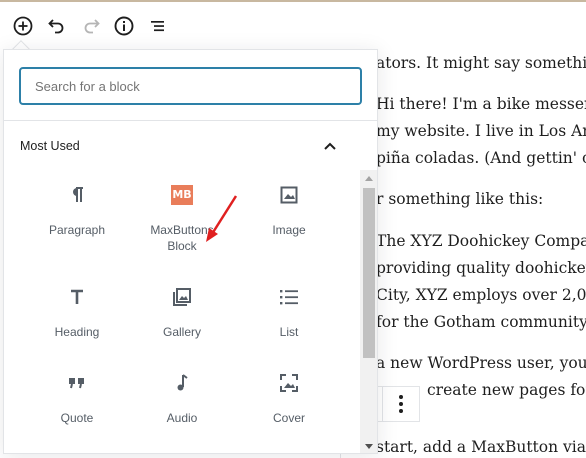  I want to click on block-item-image: Image, so click(289, 210).